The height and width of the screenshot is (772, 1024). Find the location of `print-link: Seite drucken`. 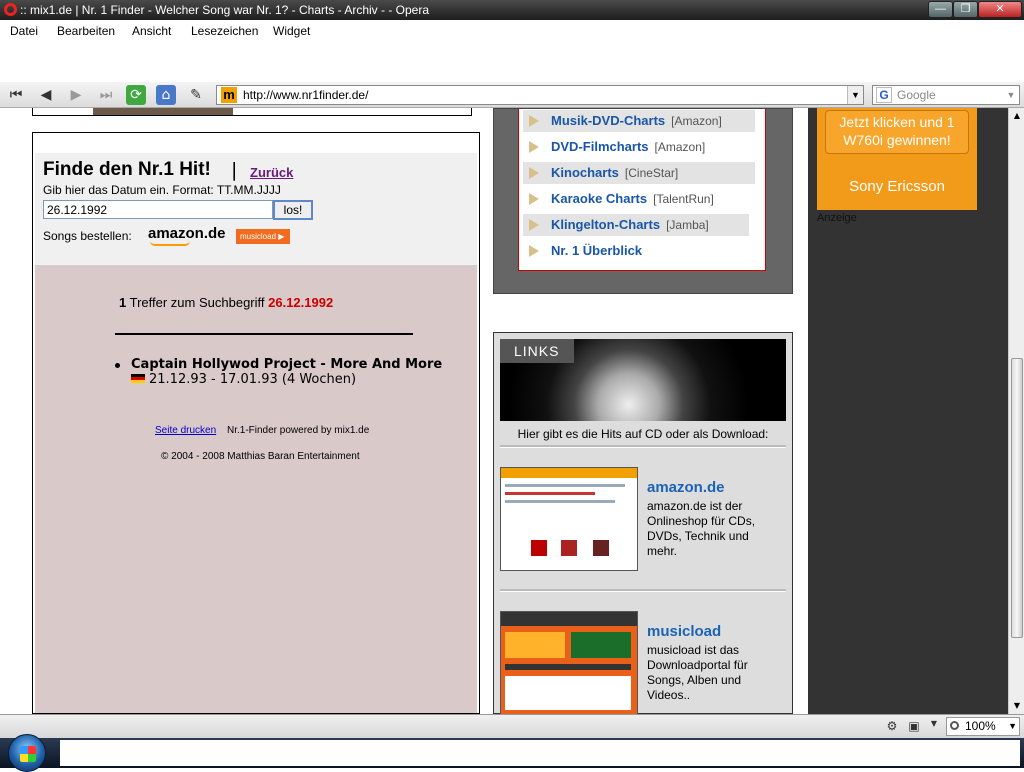

print-link: Seite drucken is located at coordinates (185, 430).